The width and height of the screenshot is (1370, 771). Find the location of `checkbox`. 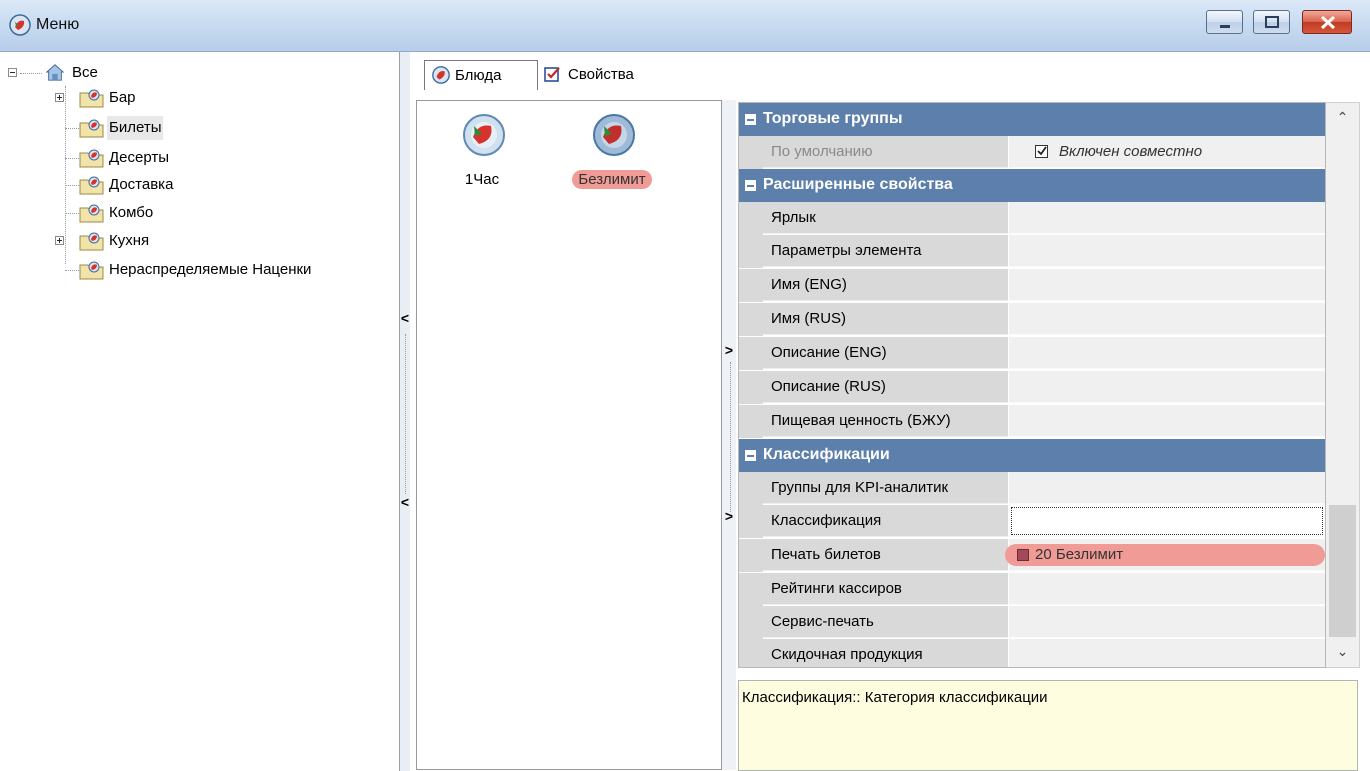

checkbox is located at coordinates (1041, 151).